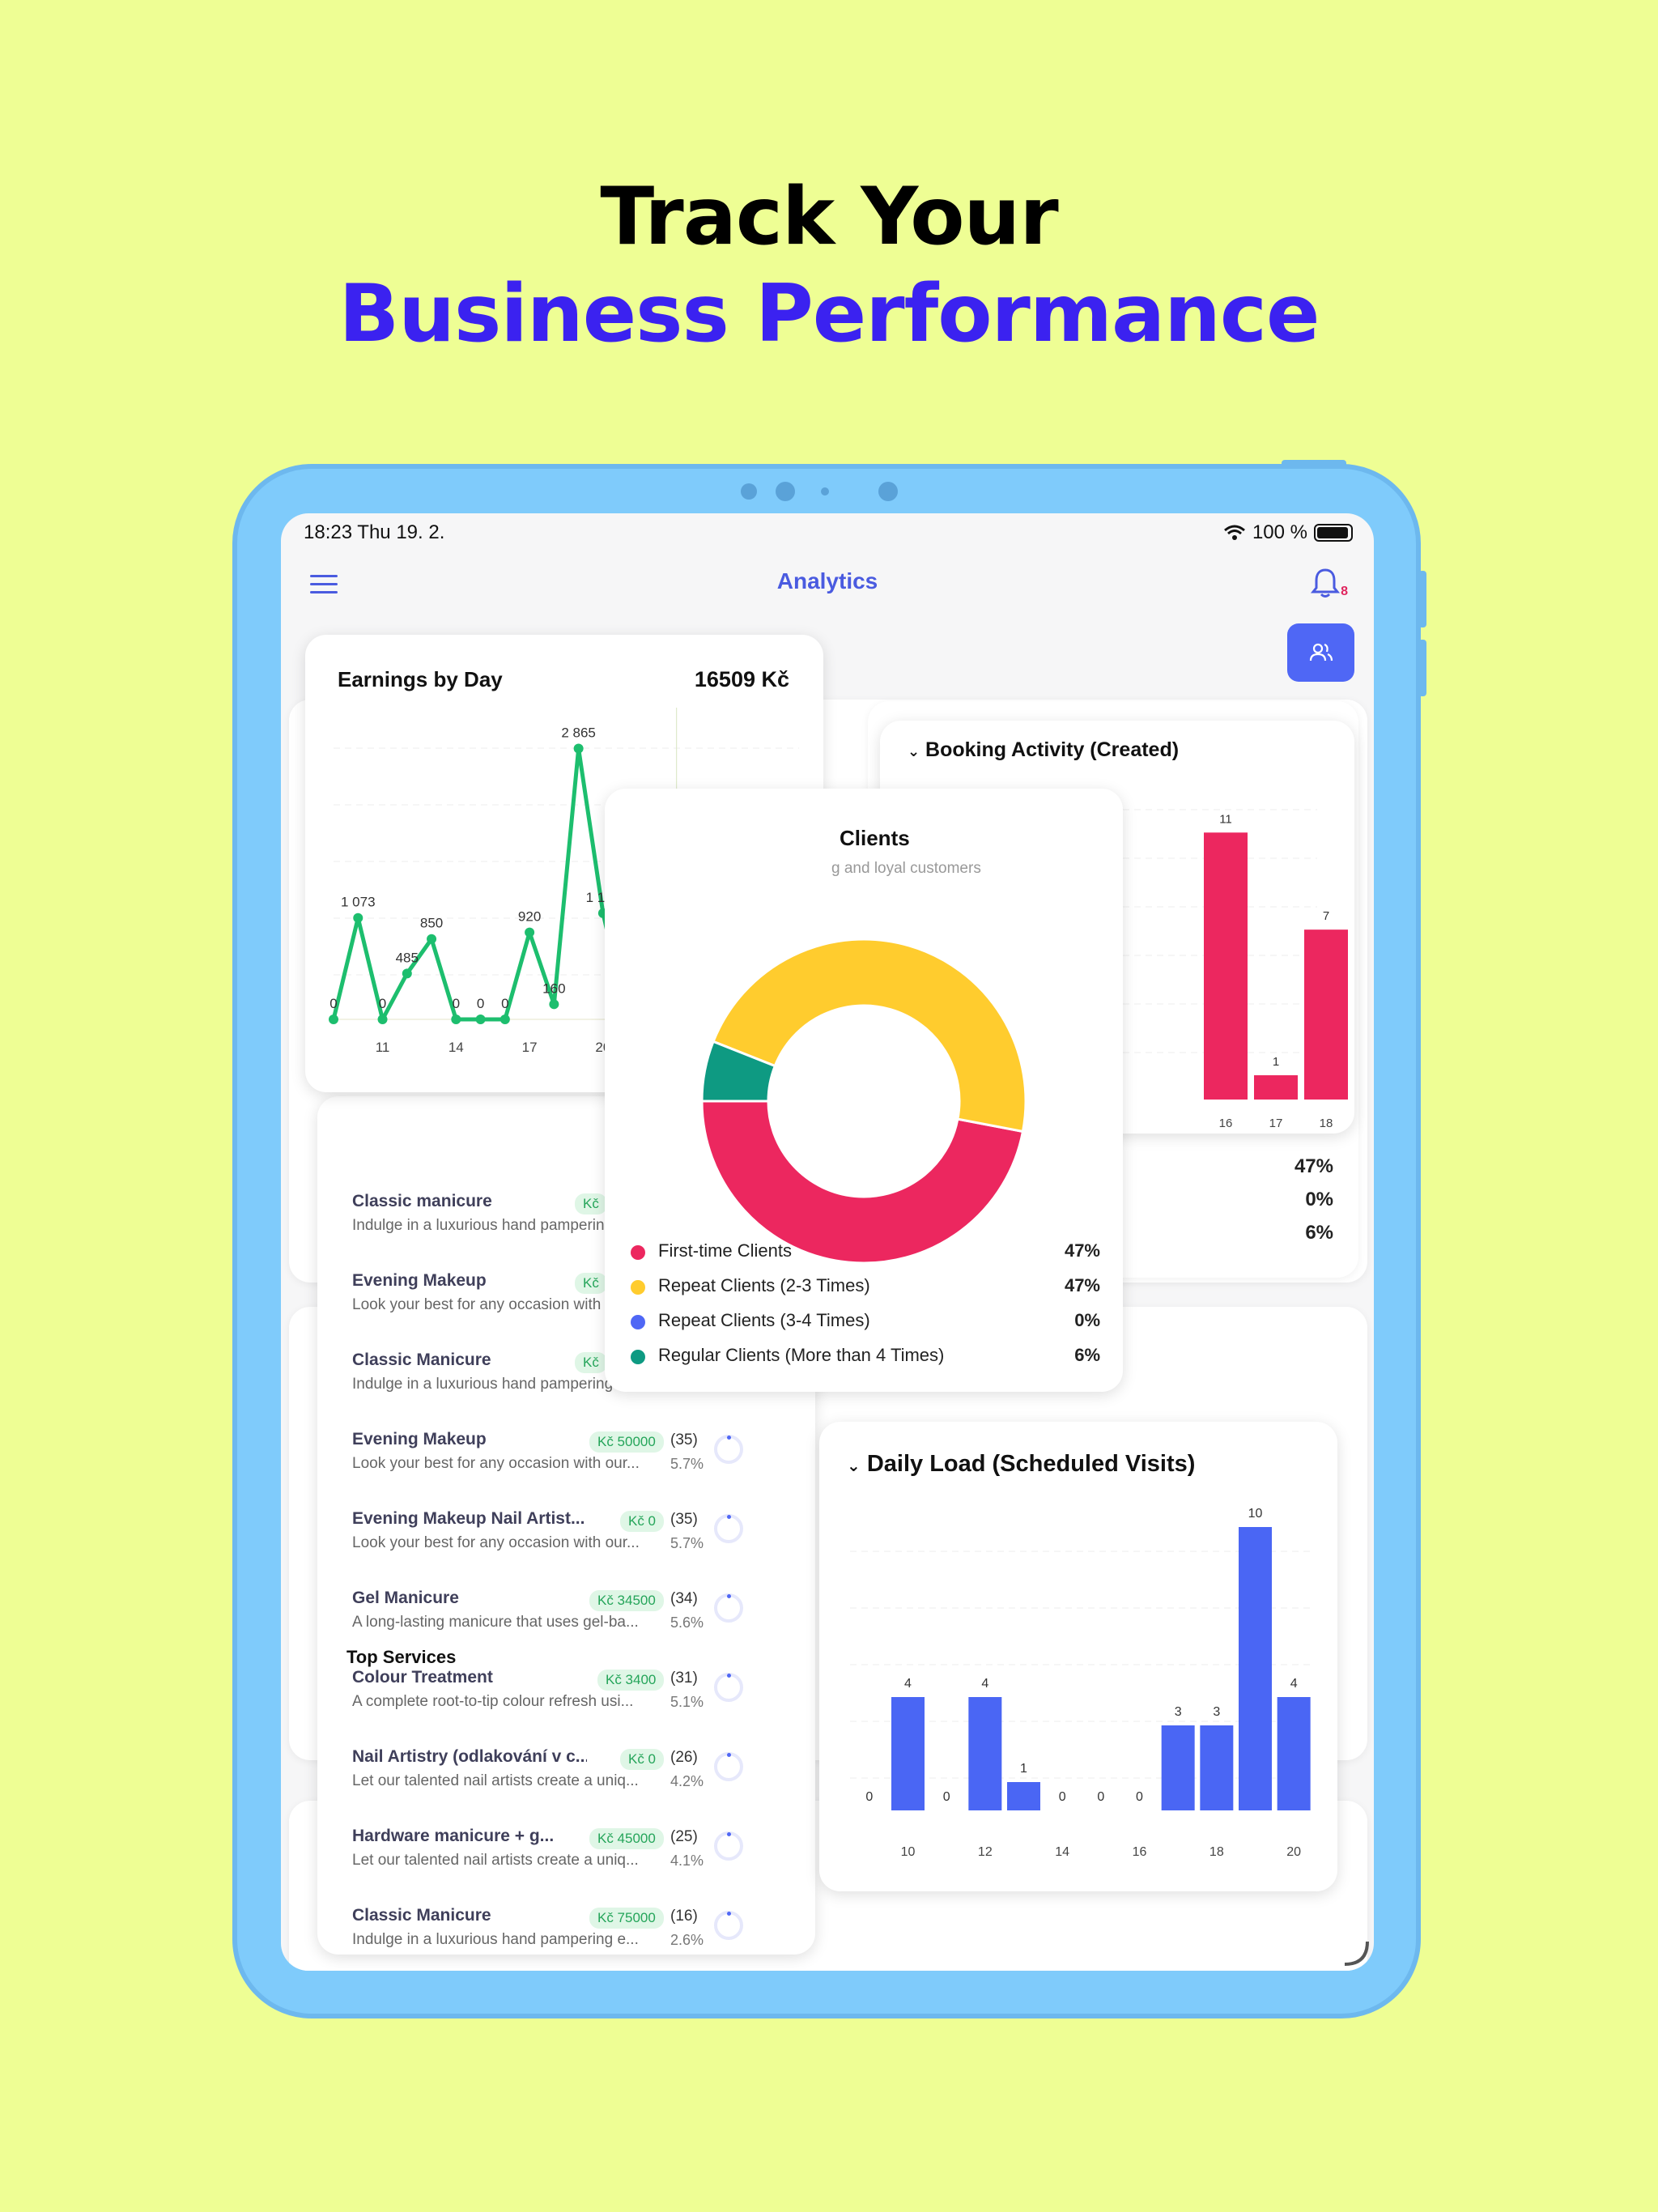  I want to click on battery-percent: 100 %, so click(1279, 532).